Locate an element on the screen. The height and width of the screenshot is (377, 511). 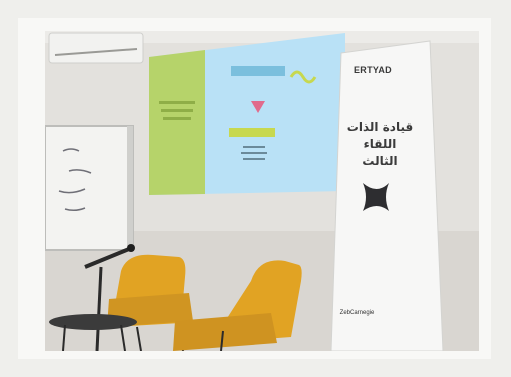
side-table is located at coordinates (93, 322).